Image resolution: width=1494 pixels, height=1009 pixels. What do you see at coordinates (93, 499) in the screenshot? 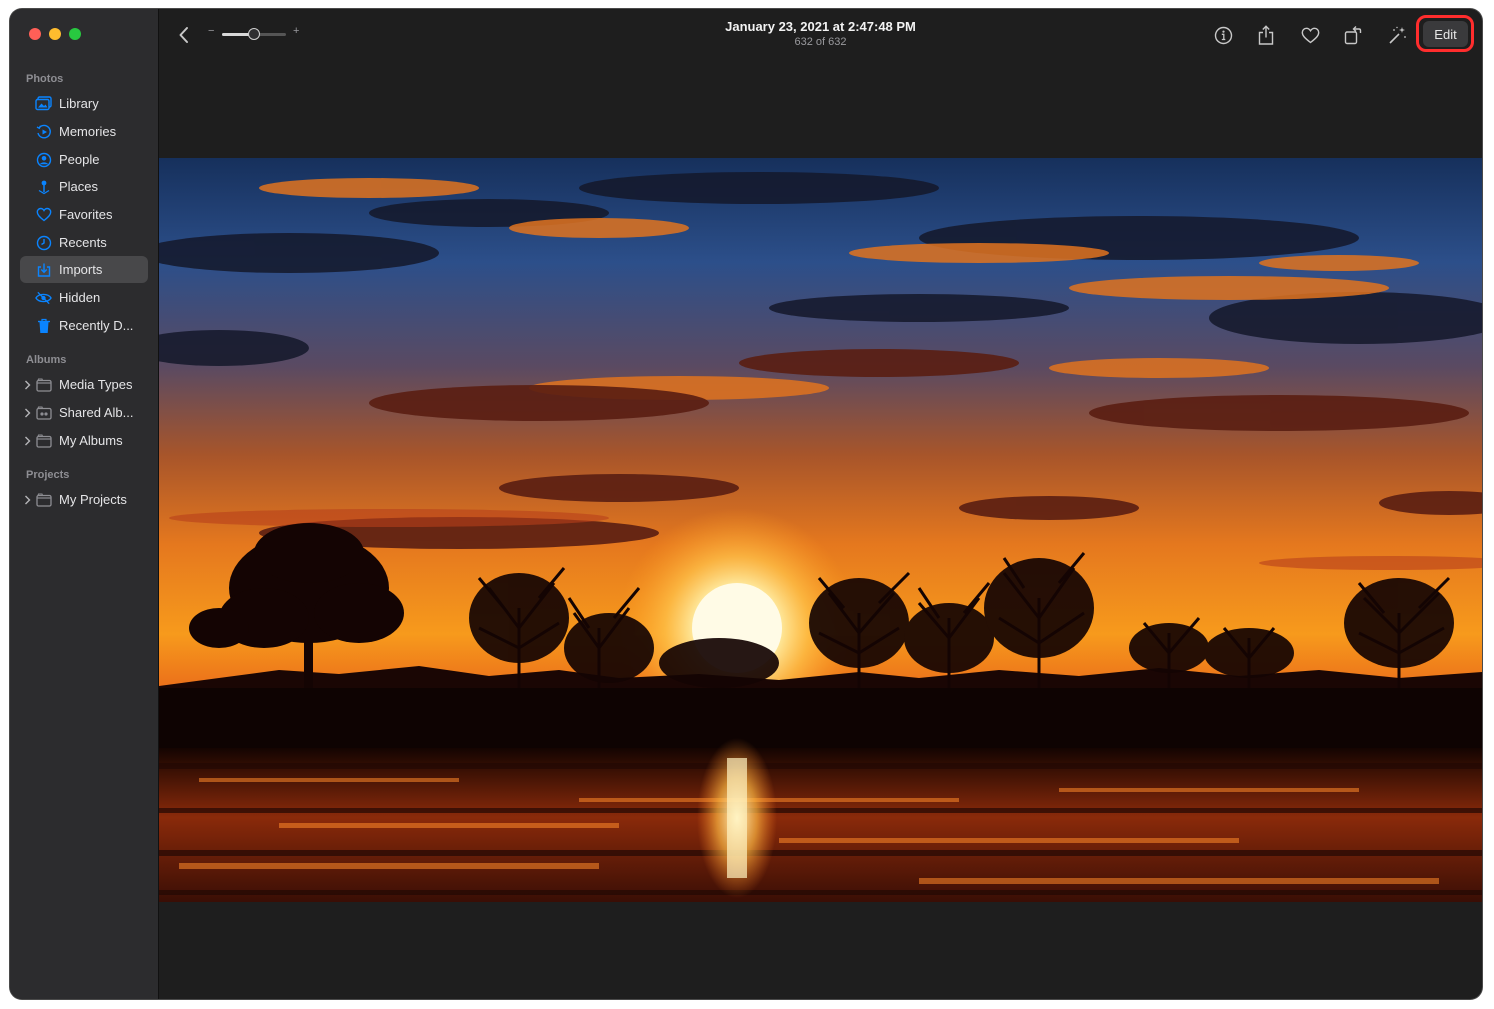
I see `sidebar-item-label: My Projects` at bounding box center [93, 499].